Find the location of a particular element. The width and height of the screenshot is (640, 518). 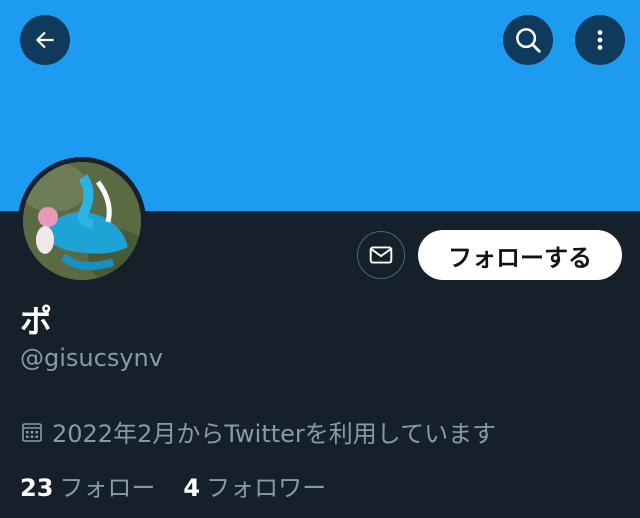

envelope-icon is located at coordinates (381, 255).